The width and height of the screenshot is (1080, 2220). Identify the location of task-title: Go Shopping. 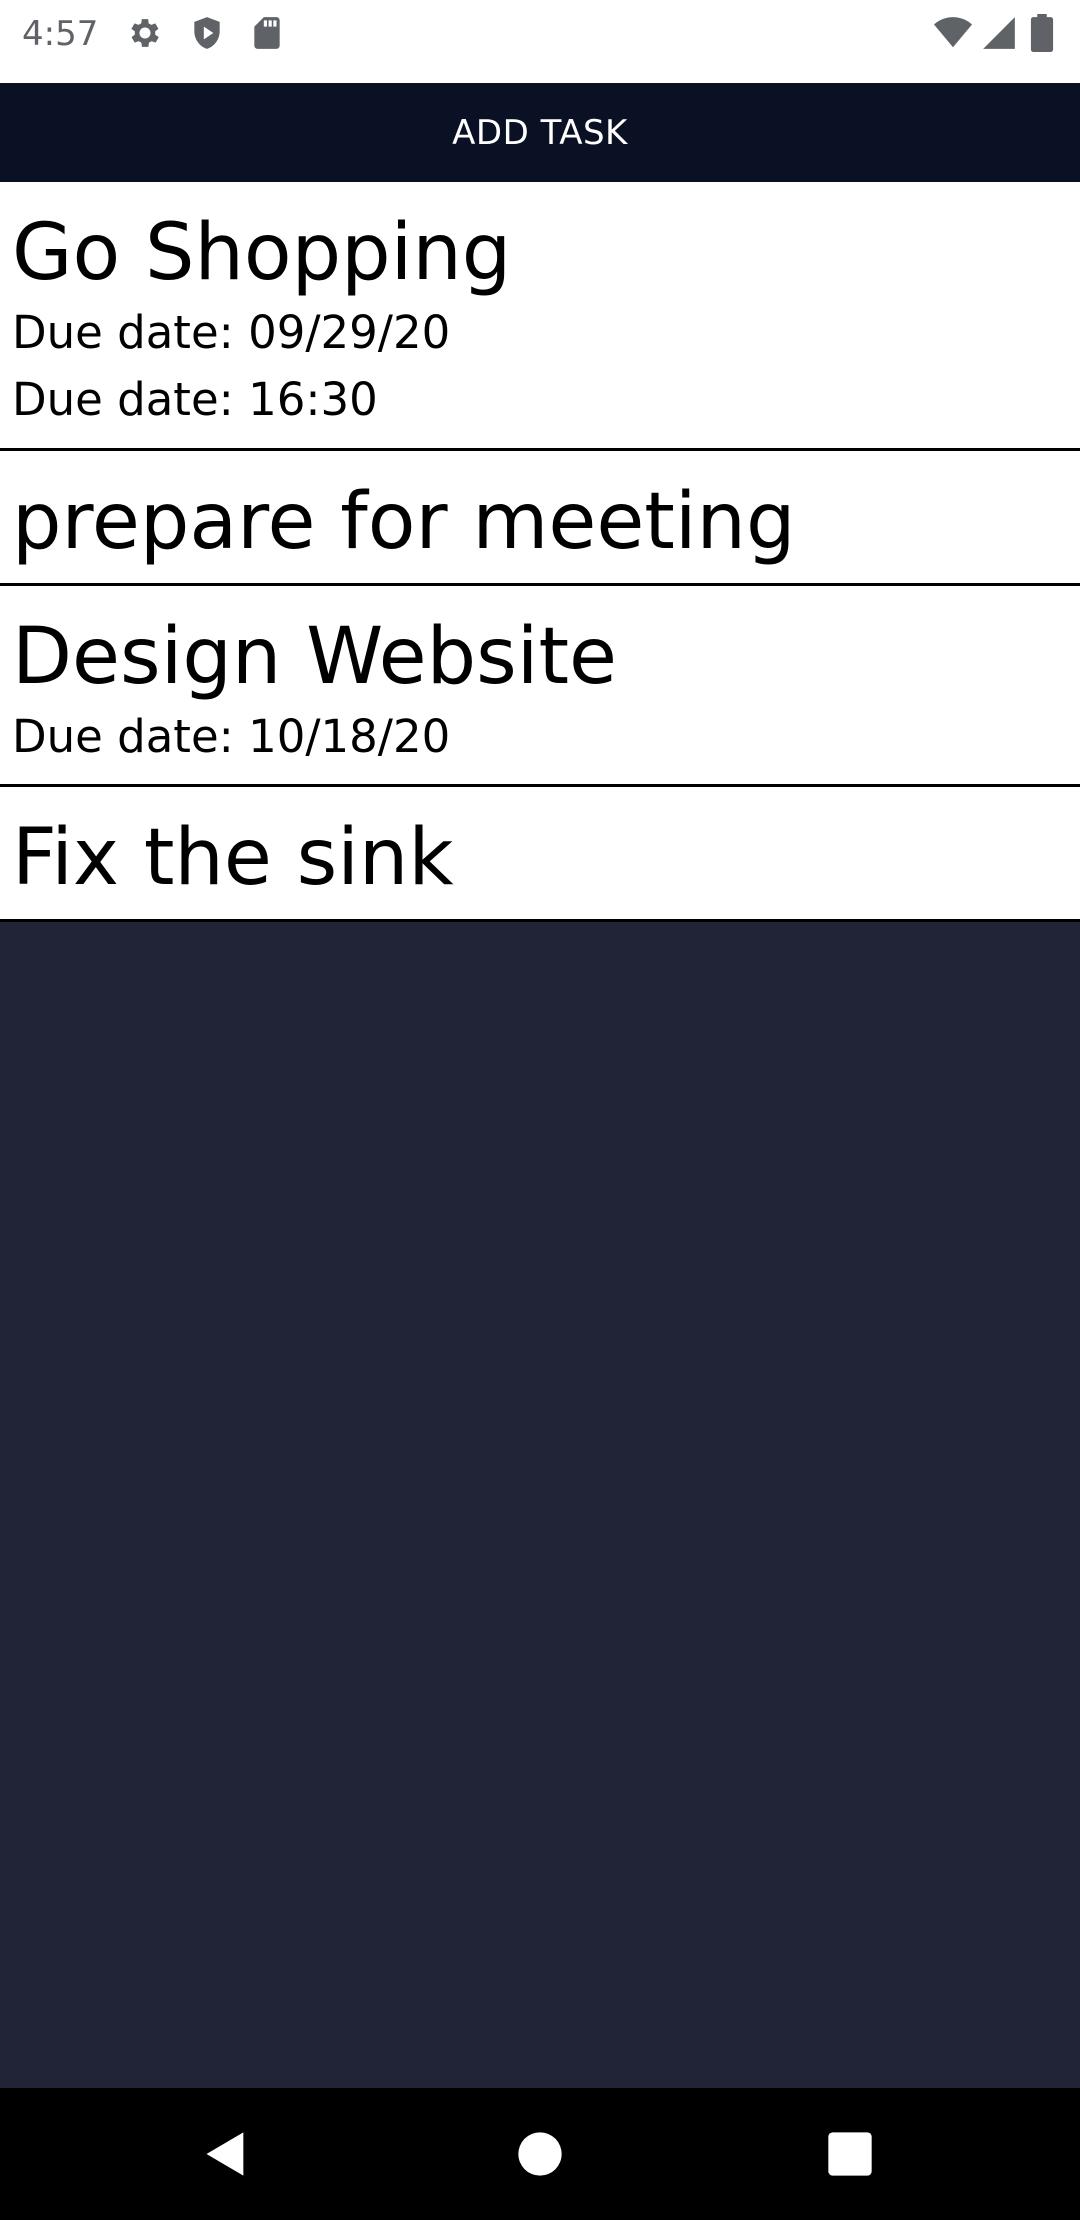
(262, 253).